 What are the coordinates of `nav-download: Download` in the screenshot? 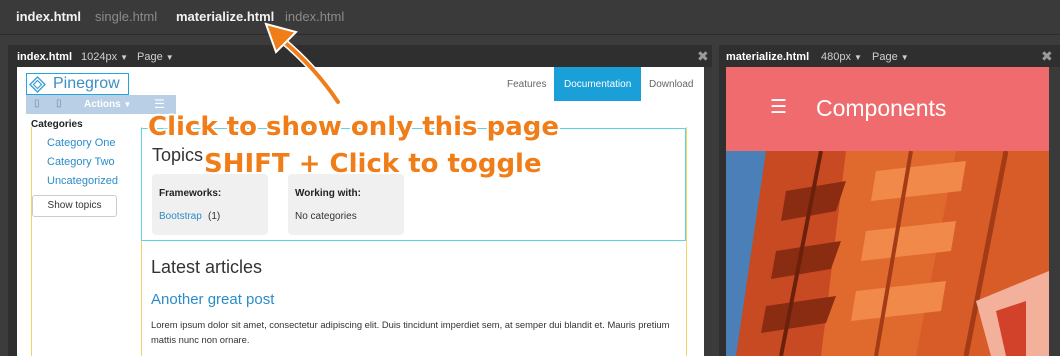 It's located at (671, 84).